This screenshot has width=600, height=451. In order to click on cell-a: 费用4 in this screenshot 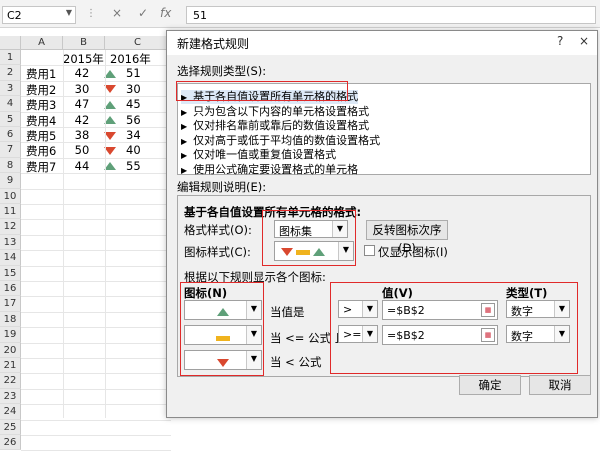, I will do `click(41, 121)`.